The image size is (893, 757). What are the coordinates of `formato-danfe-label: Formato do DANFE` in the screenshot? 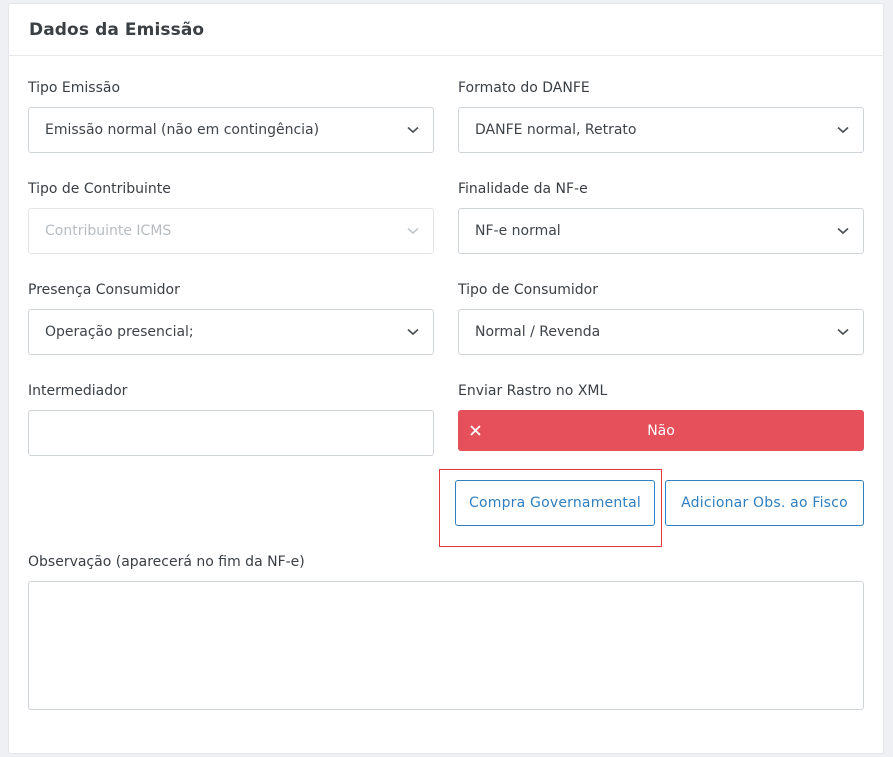 It's located at (524, 88).